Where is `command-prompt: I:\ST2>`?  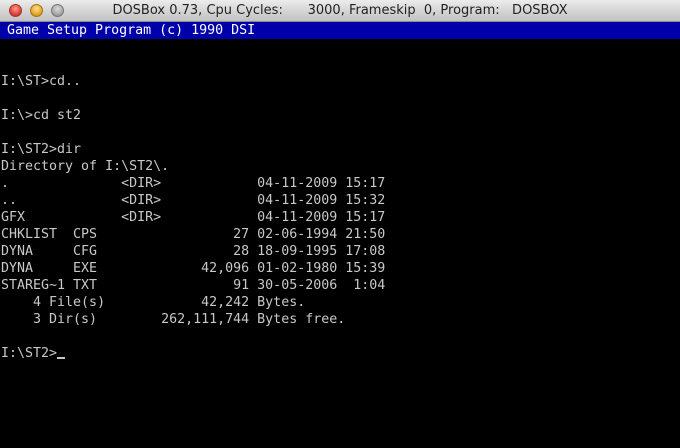 command-prompt: I:\ST2> is located at coordinates (29, 353).